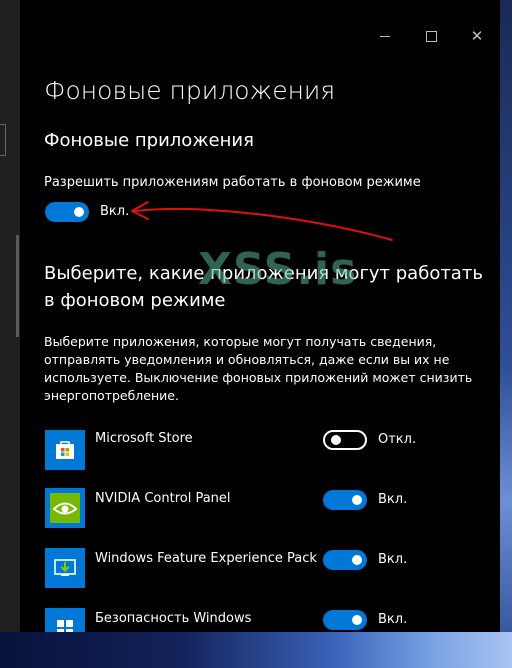 The height and width of the screenshot is (668, 512). I want to click on state-feature-experience-pack: Вкл., so click(393, 559).